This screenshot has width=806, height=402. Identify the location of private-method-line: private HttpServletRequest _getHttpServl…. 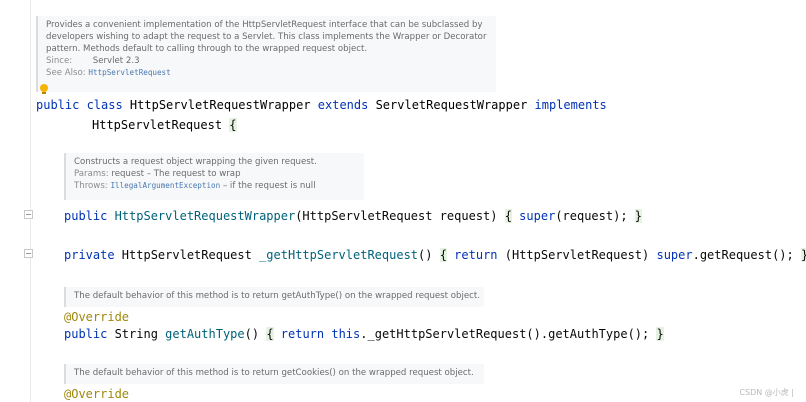
(435, 255).